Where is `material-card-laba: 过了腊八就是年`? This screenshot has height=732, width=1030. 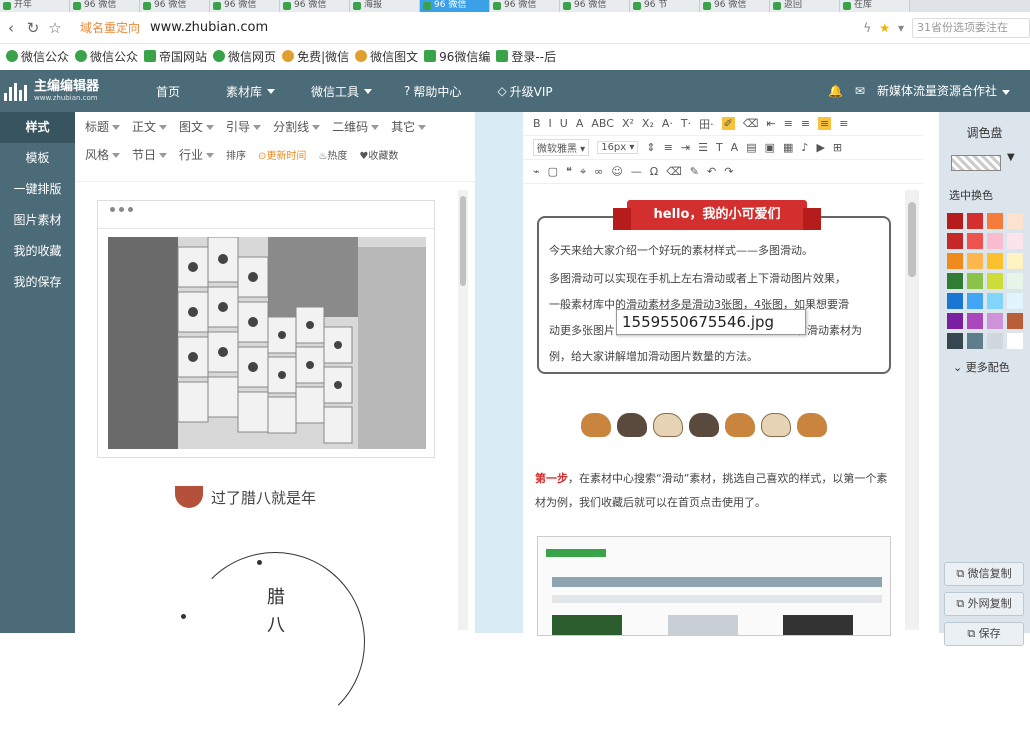
material-card-laba: 过了腊八就是年 is located at coordinates (245, 497).